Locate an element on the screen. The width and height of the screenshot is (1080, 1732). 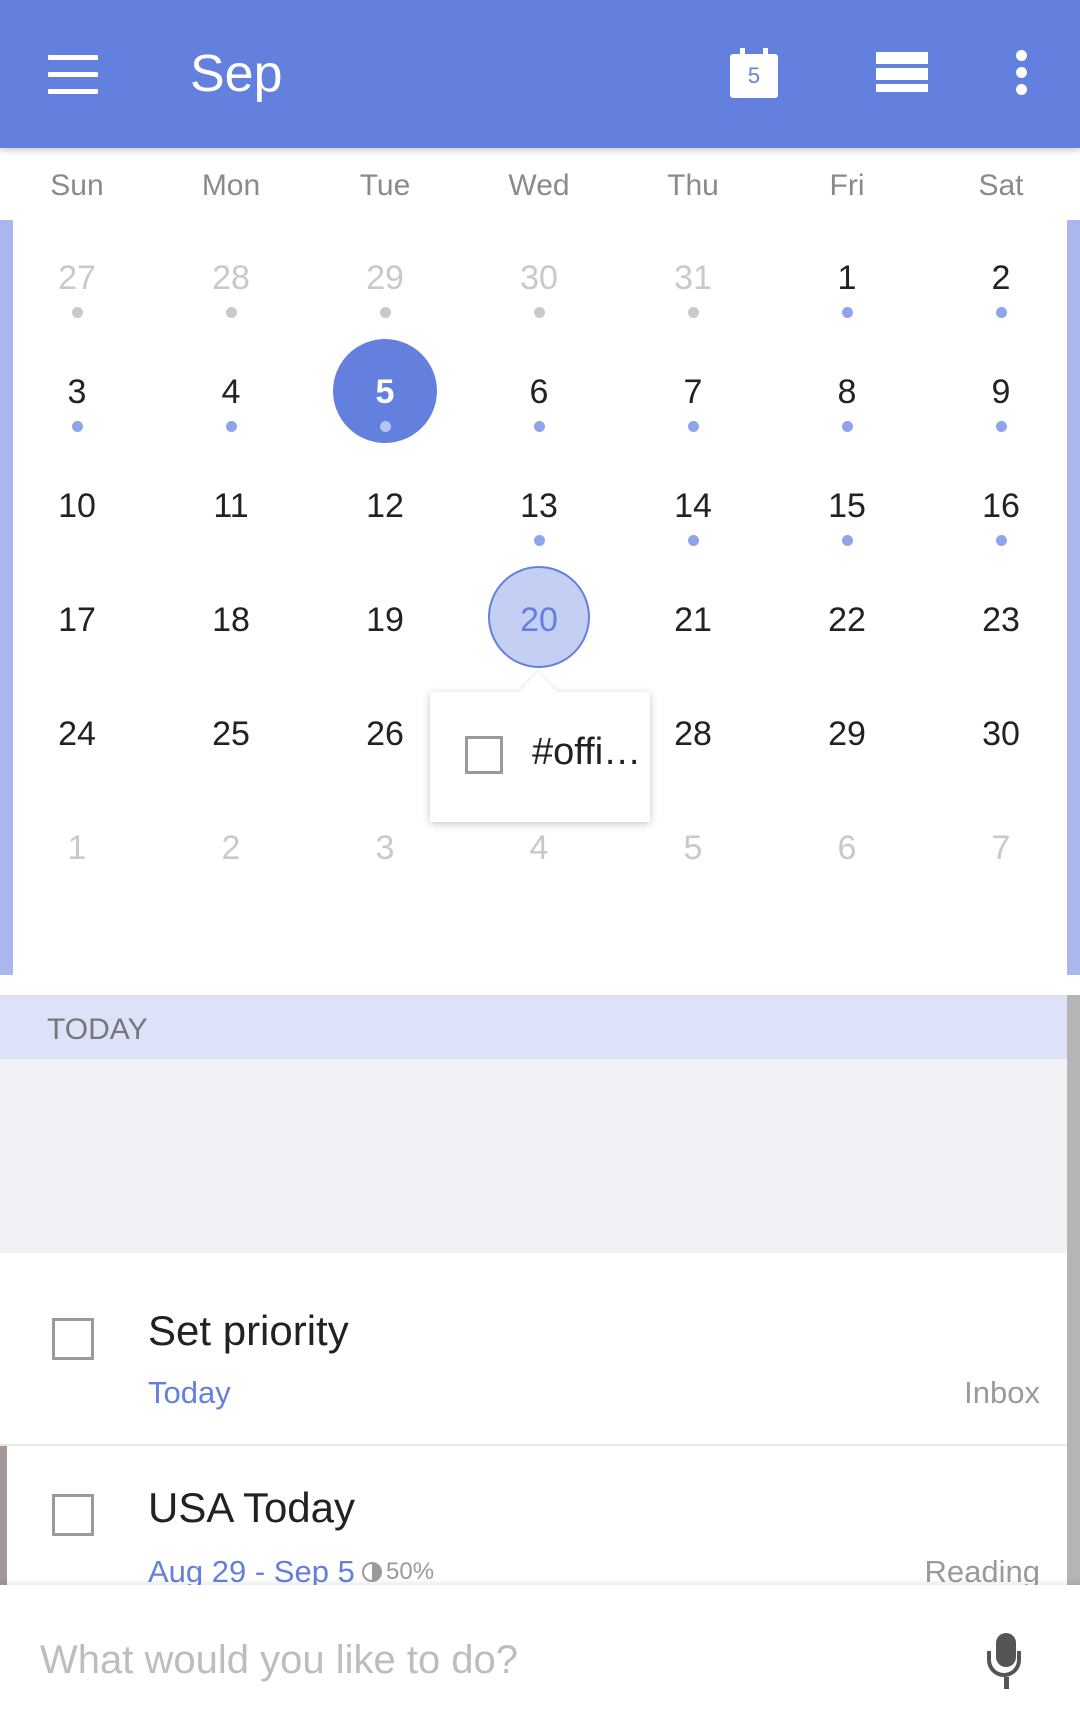
calendar-day: 12 is located at coordinates (385, 511).